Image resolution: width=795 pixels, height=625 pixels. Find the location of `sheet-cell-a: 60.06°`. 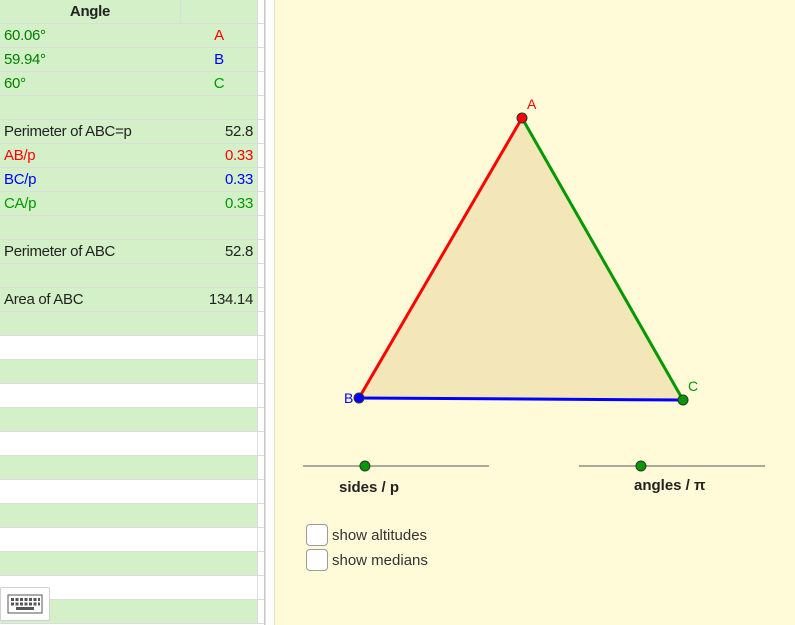

sheet-cell-a: 60.06° is located at coordinates (92, 36).